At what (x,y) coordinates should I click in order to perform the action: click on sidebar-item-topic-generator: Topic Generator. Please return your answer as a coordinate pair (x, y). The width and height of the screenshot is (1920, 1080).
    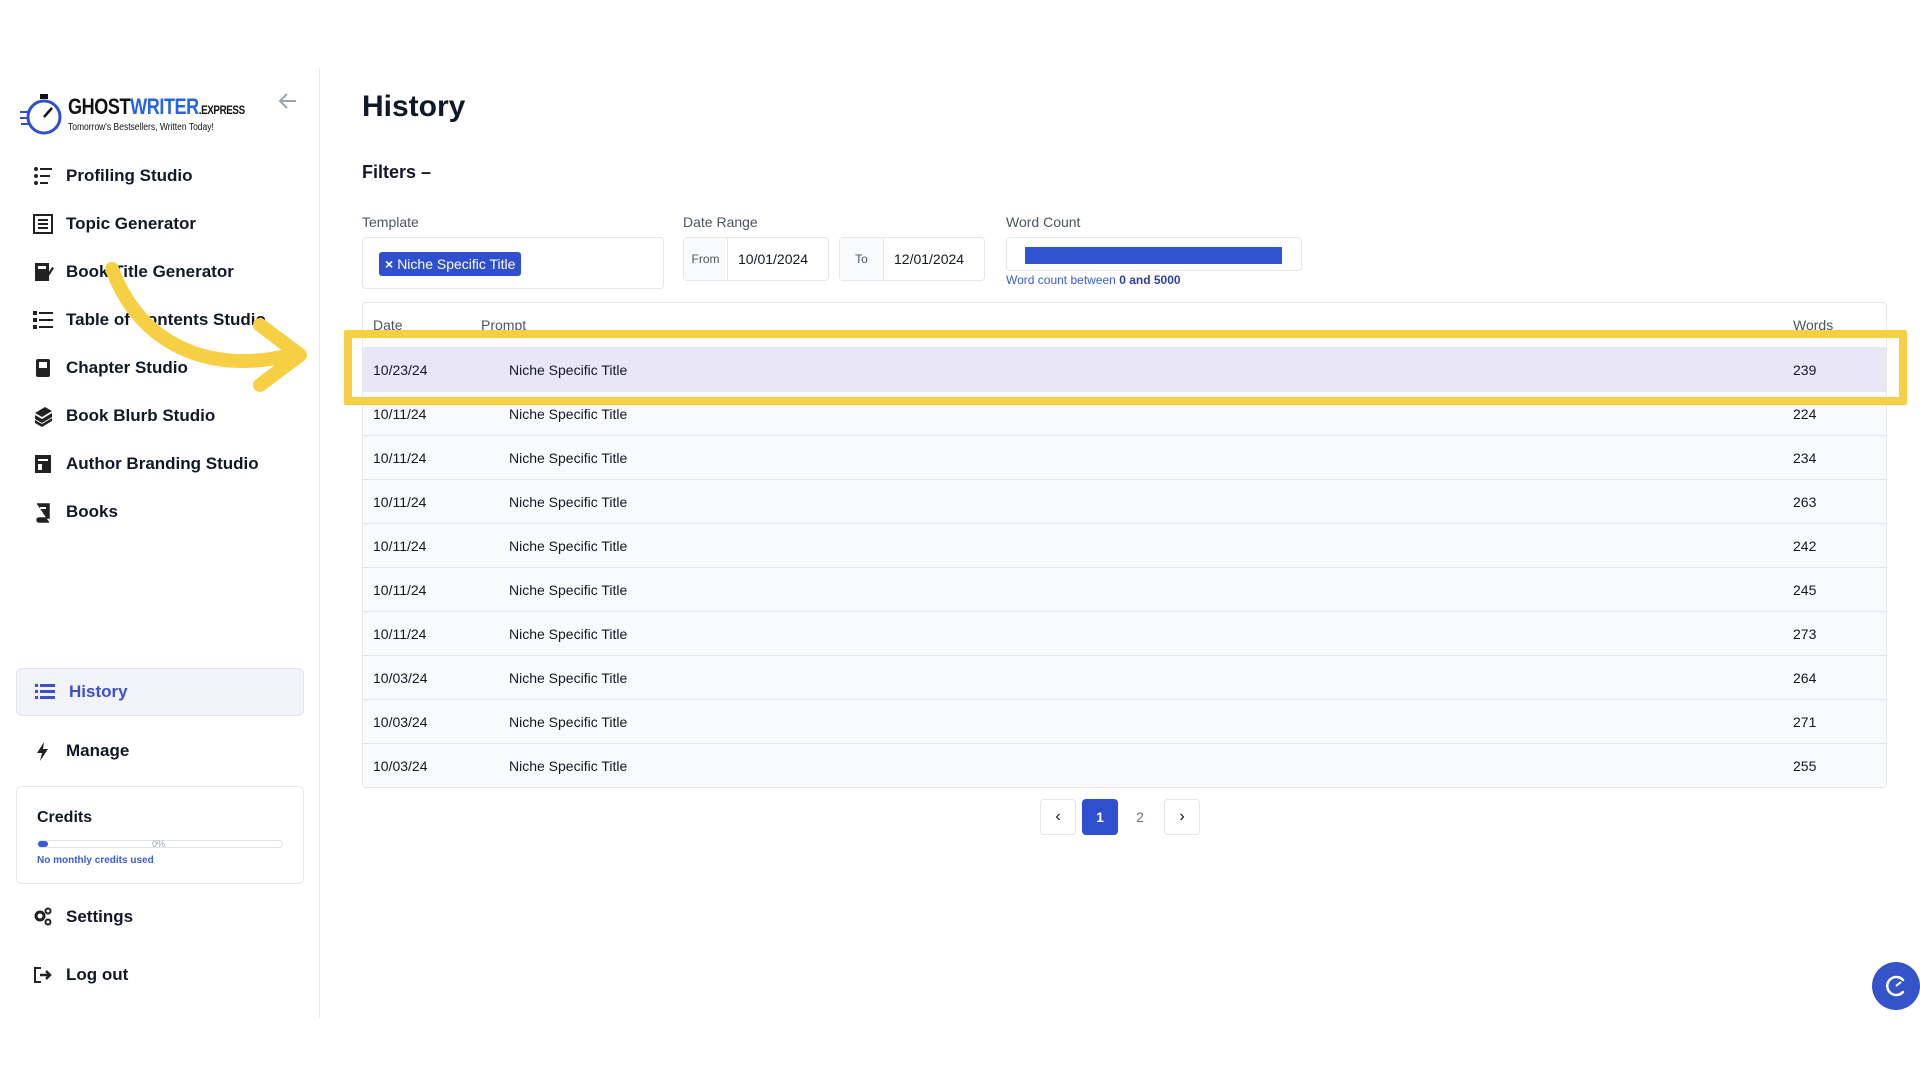
    Looking at the image, I should click on (113, 224).